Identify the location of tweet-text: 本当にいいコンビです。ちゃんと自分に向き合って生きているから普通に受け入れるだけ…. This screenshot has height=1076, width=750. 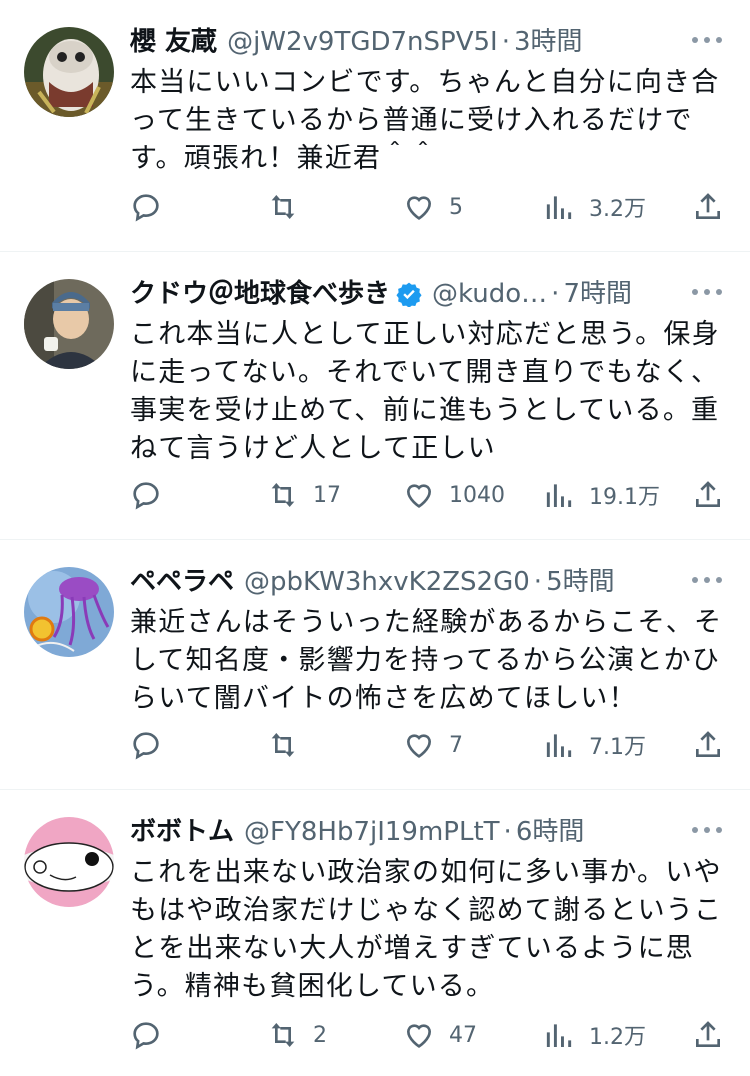
(425, 120).